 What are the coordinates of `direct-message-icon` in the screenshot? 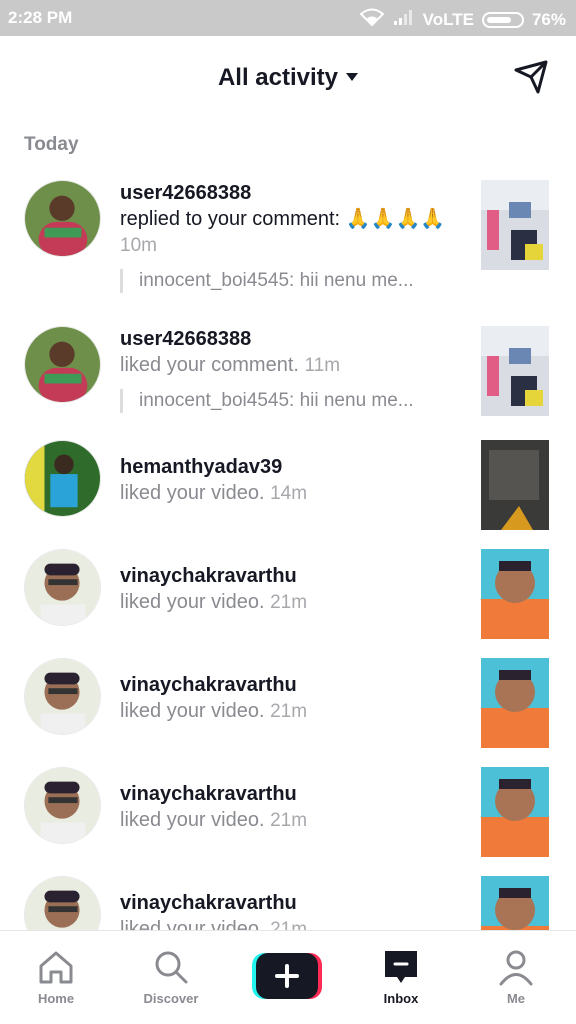 It's located at (531, 77).